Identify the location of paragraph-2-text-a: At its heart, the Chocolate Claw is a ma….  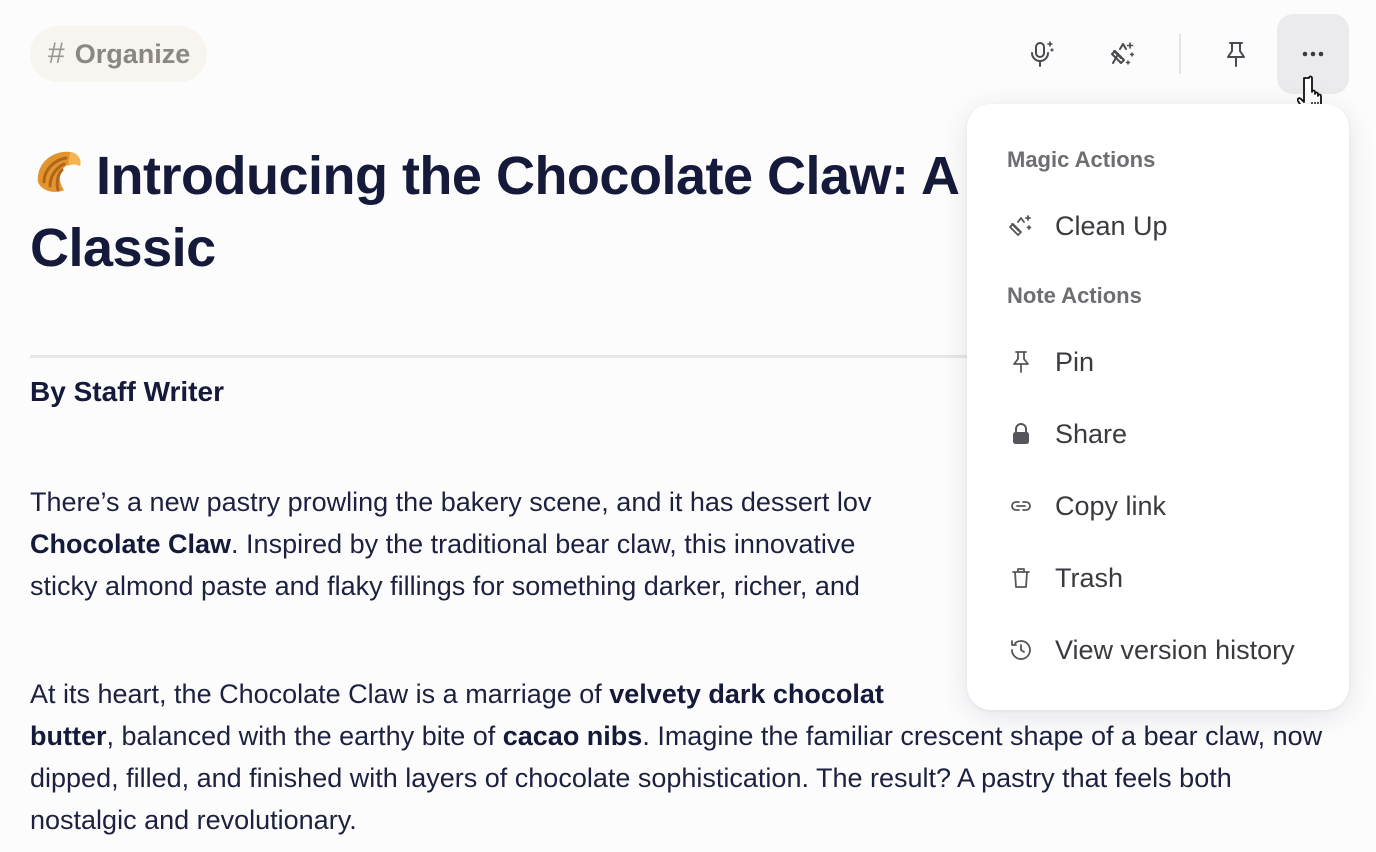
(320, 694).